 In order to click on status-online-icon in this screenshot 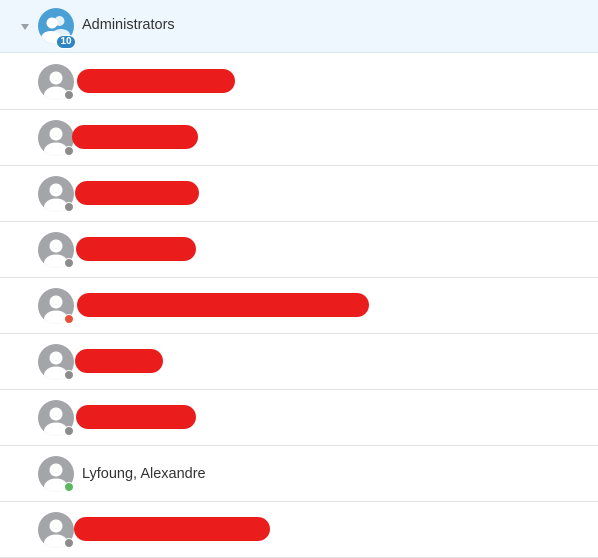, I will do `click(69, 487)`.